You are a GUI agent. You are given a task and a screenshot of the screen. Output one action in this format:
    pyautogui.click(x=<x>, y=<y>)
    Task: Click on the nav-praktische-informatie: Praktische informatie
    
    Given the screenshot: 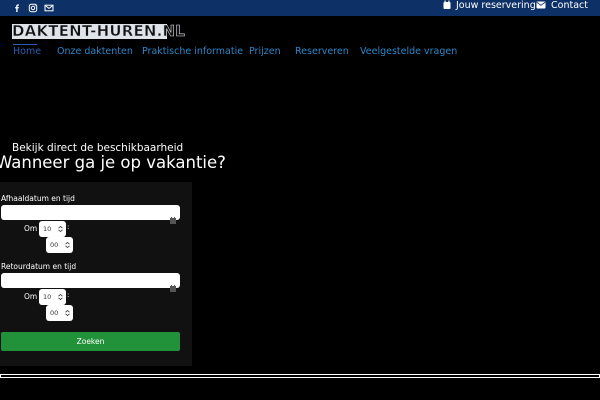 What is the action you would take?
    pyautogui.click(x=192, y=52)
    